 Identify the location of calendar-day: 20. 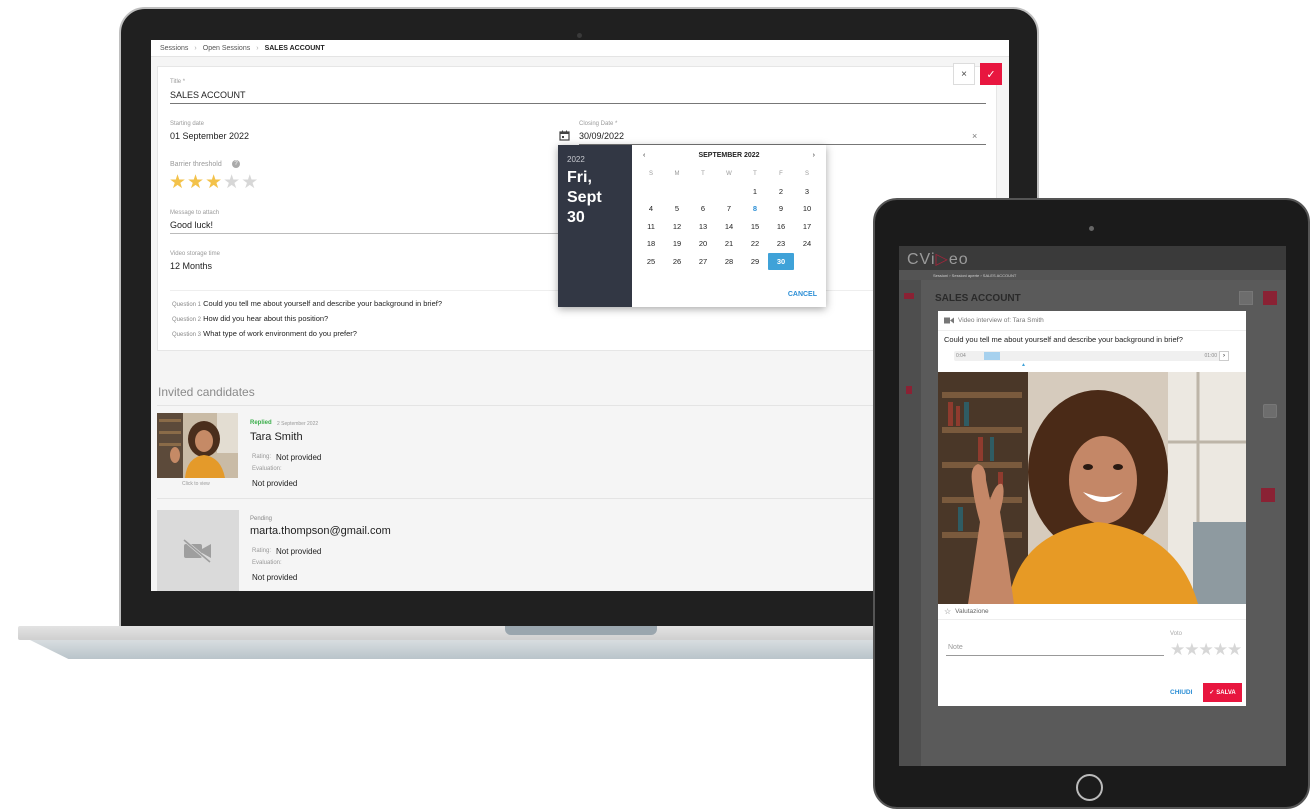
(703, 244).